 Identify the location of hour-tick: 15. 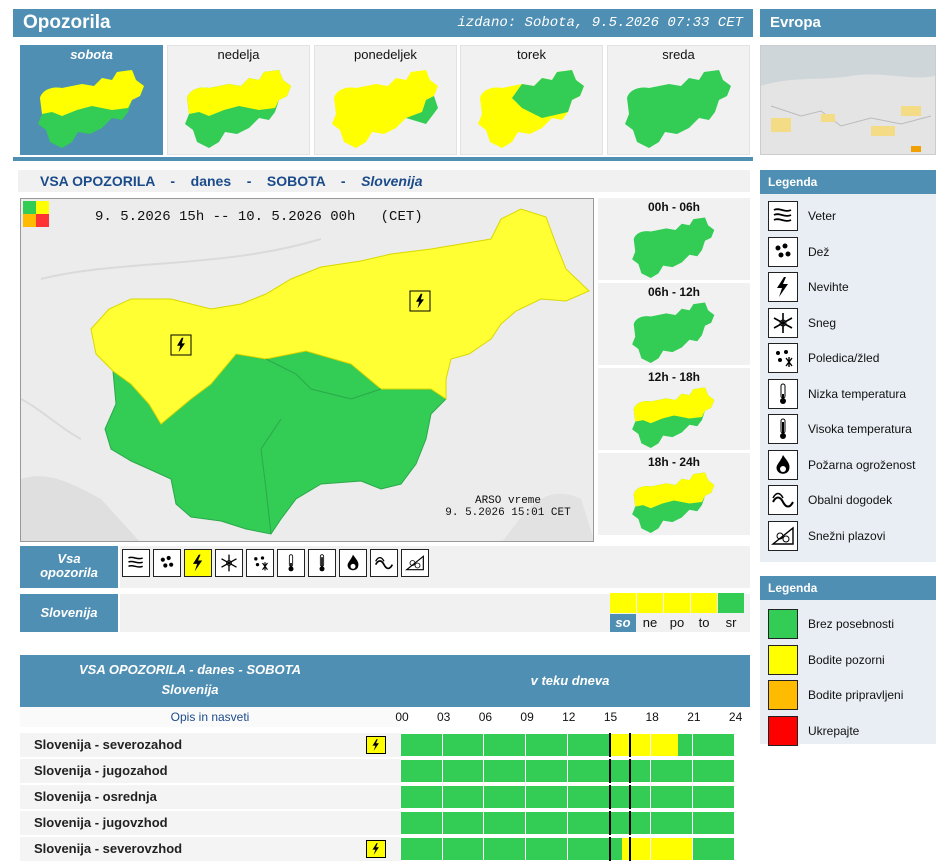
(610, 717).